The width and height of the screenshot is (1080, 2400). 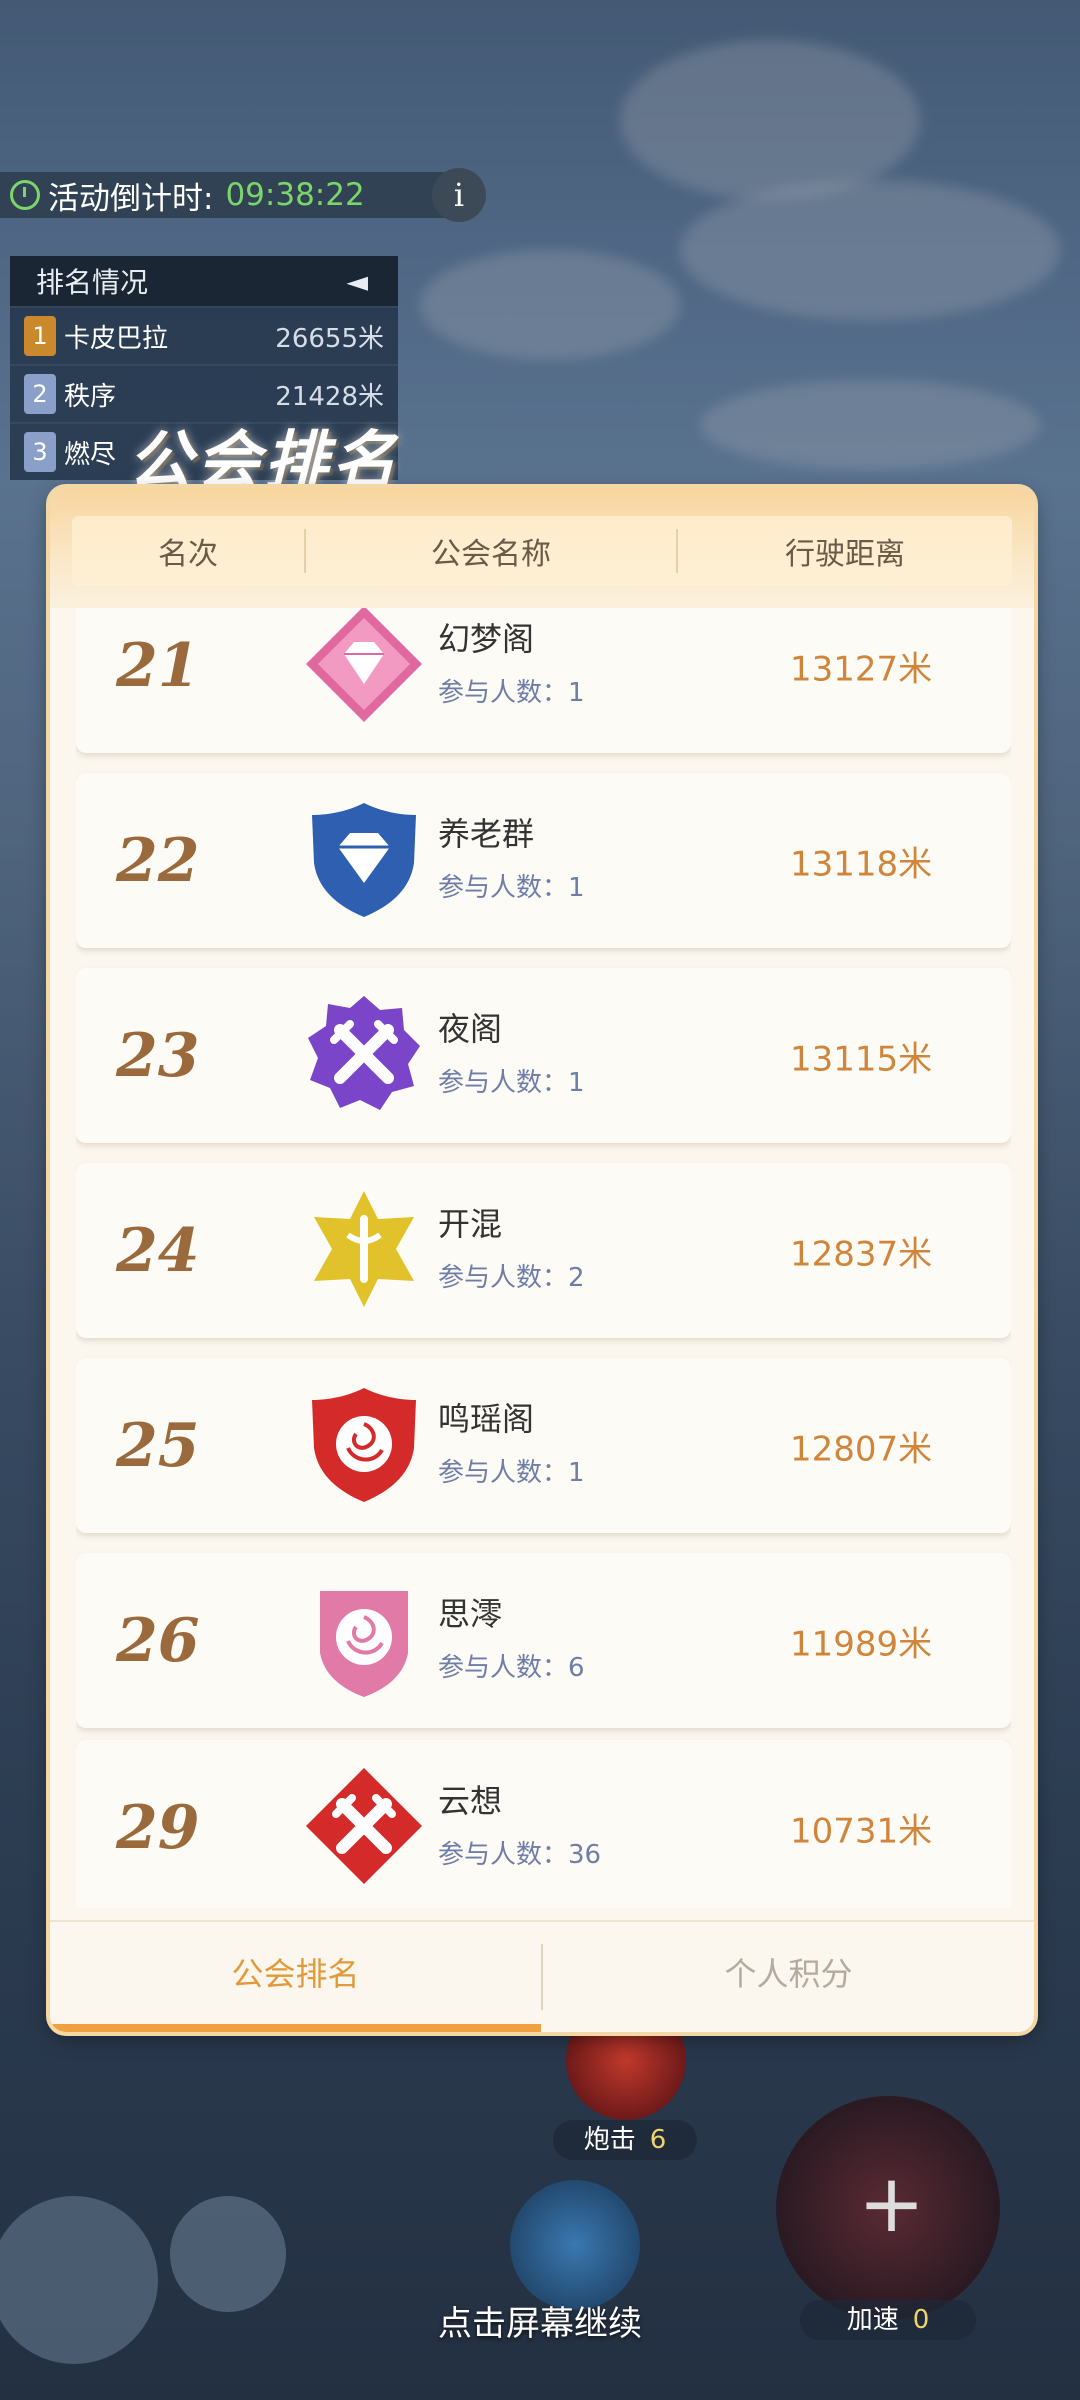 What do you see at coordinates (543, 1640) in the screenshot?
I see `table-row: 26 思澪 参与人数：6 11989米` at bounding box center [543, 1640].